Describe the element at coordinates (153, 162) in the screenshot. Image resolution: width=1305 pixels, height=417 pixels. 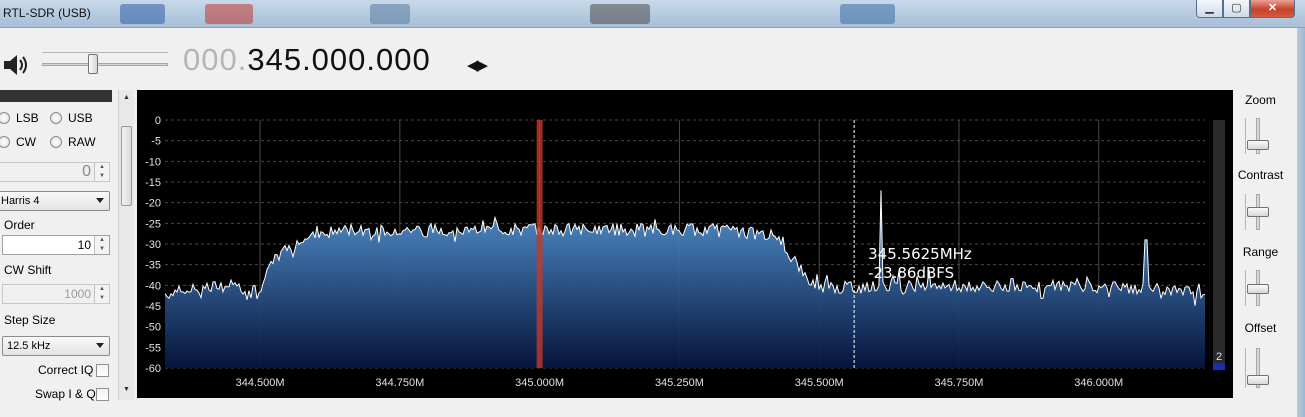
I see `y-tick-label: -10` at that location.